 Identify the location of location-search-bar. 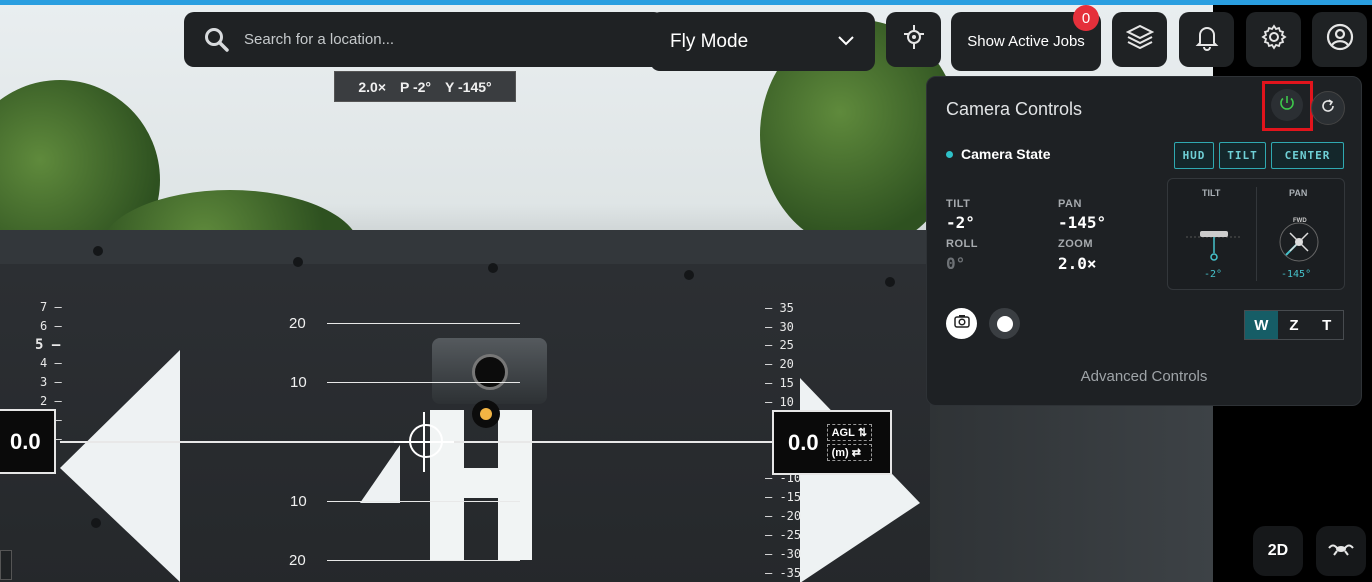
(424, 39).